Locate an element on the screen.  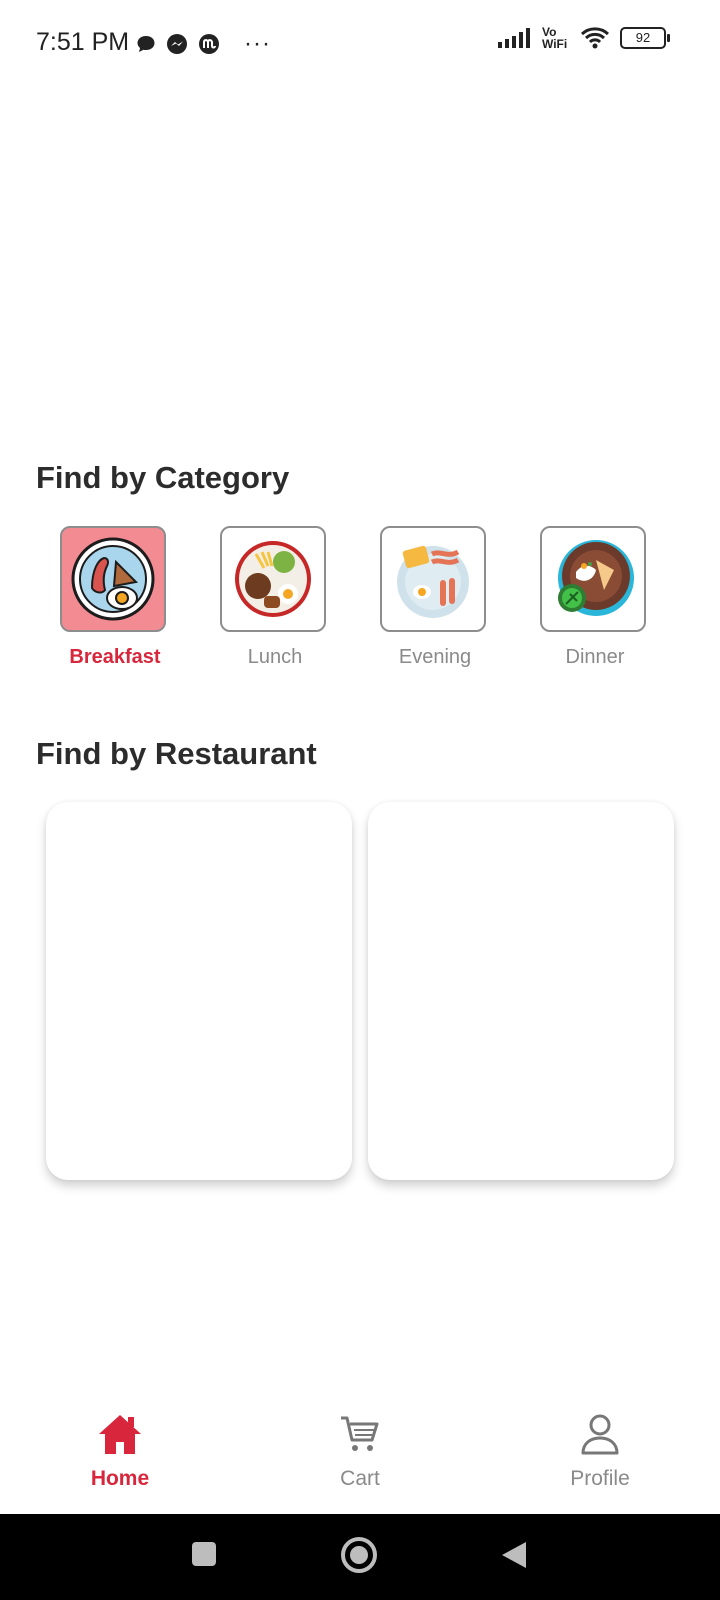
category-label: Evening is located at coordinates (435, 657).